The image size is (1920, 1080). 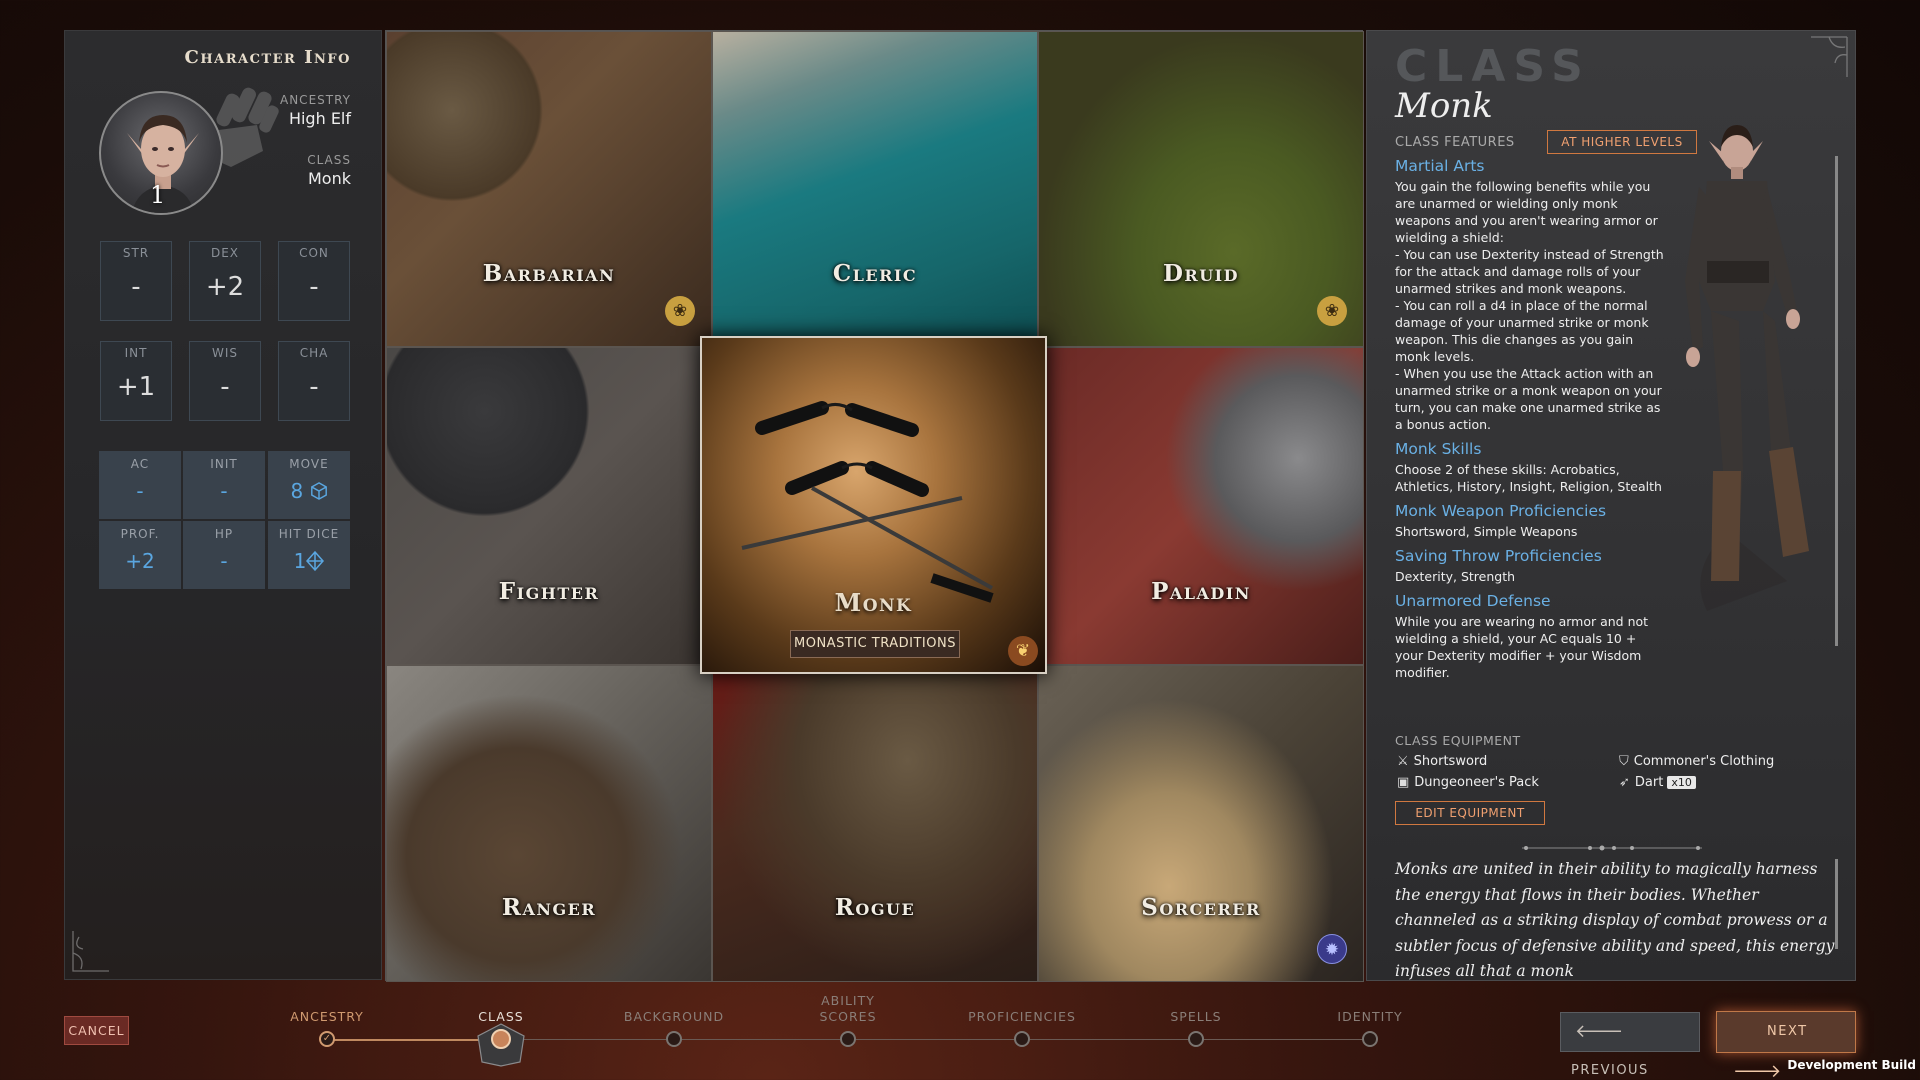 What do you see at coordinates (674, 1017) in the screenshot?
I see `step-background-label: BACKGROUND` at bounding box center [674, 1017].